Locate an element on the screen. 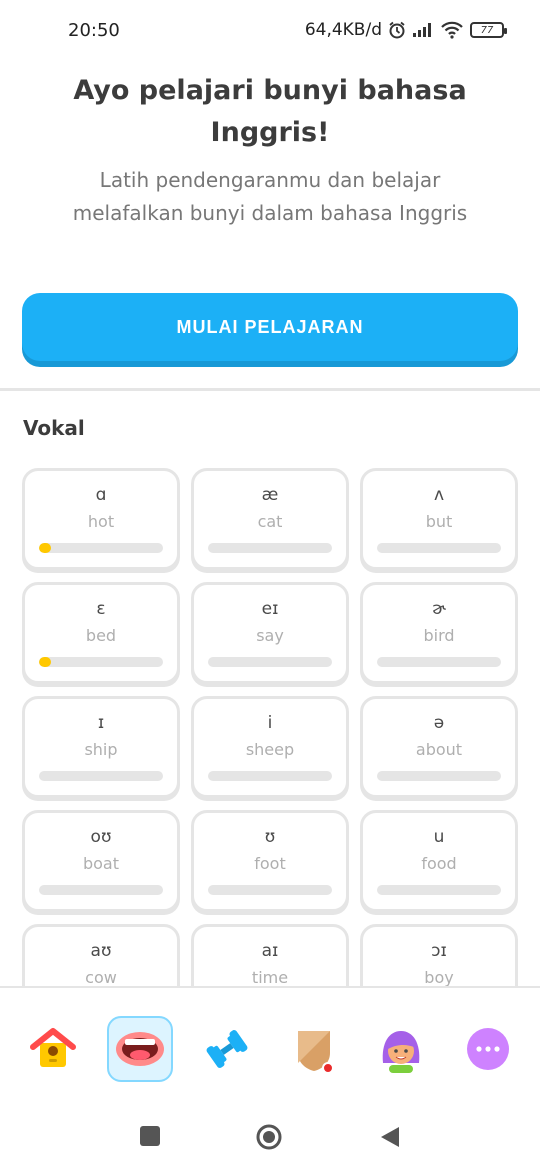  sound-card: ɔɪ boy is located at coordinates (439, 955).